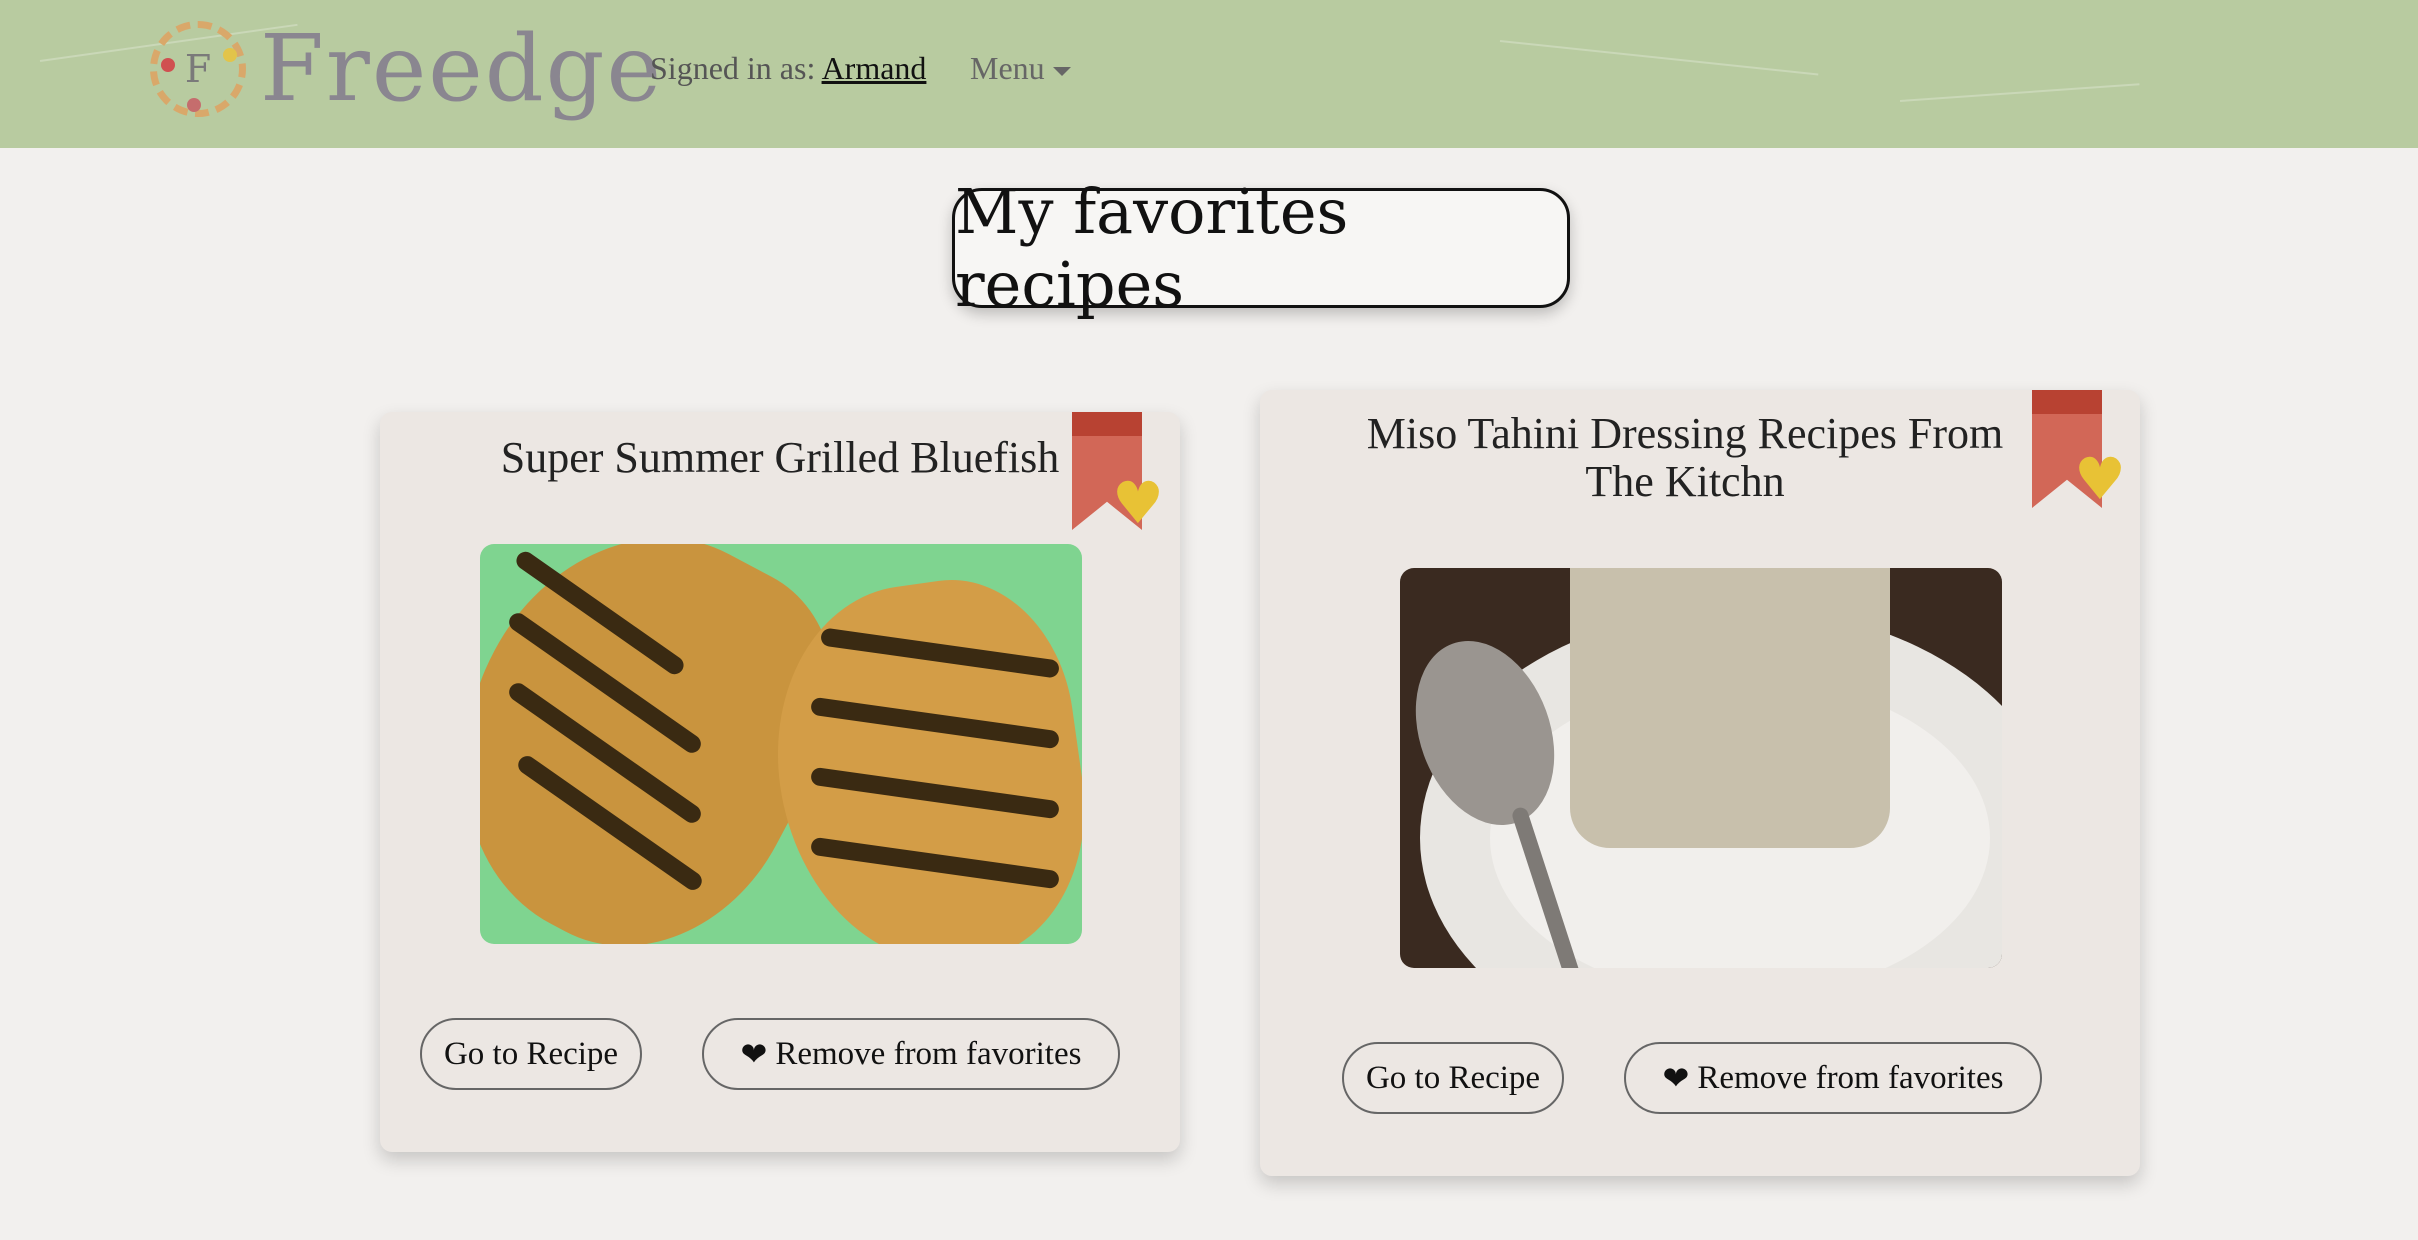 This screenshot has width=2418, height=1240. What do you see at coordinates (461, 68) in the screenshot?
I see `brand-name: Freedge` at bounding box center [461, 68].